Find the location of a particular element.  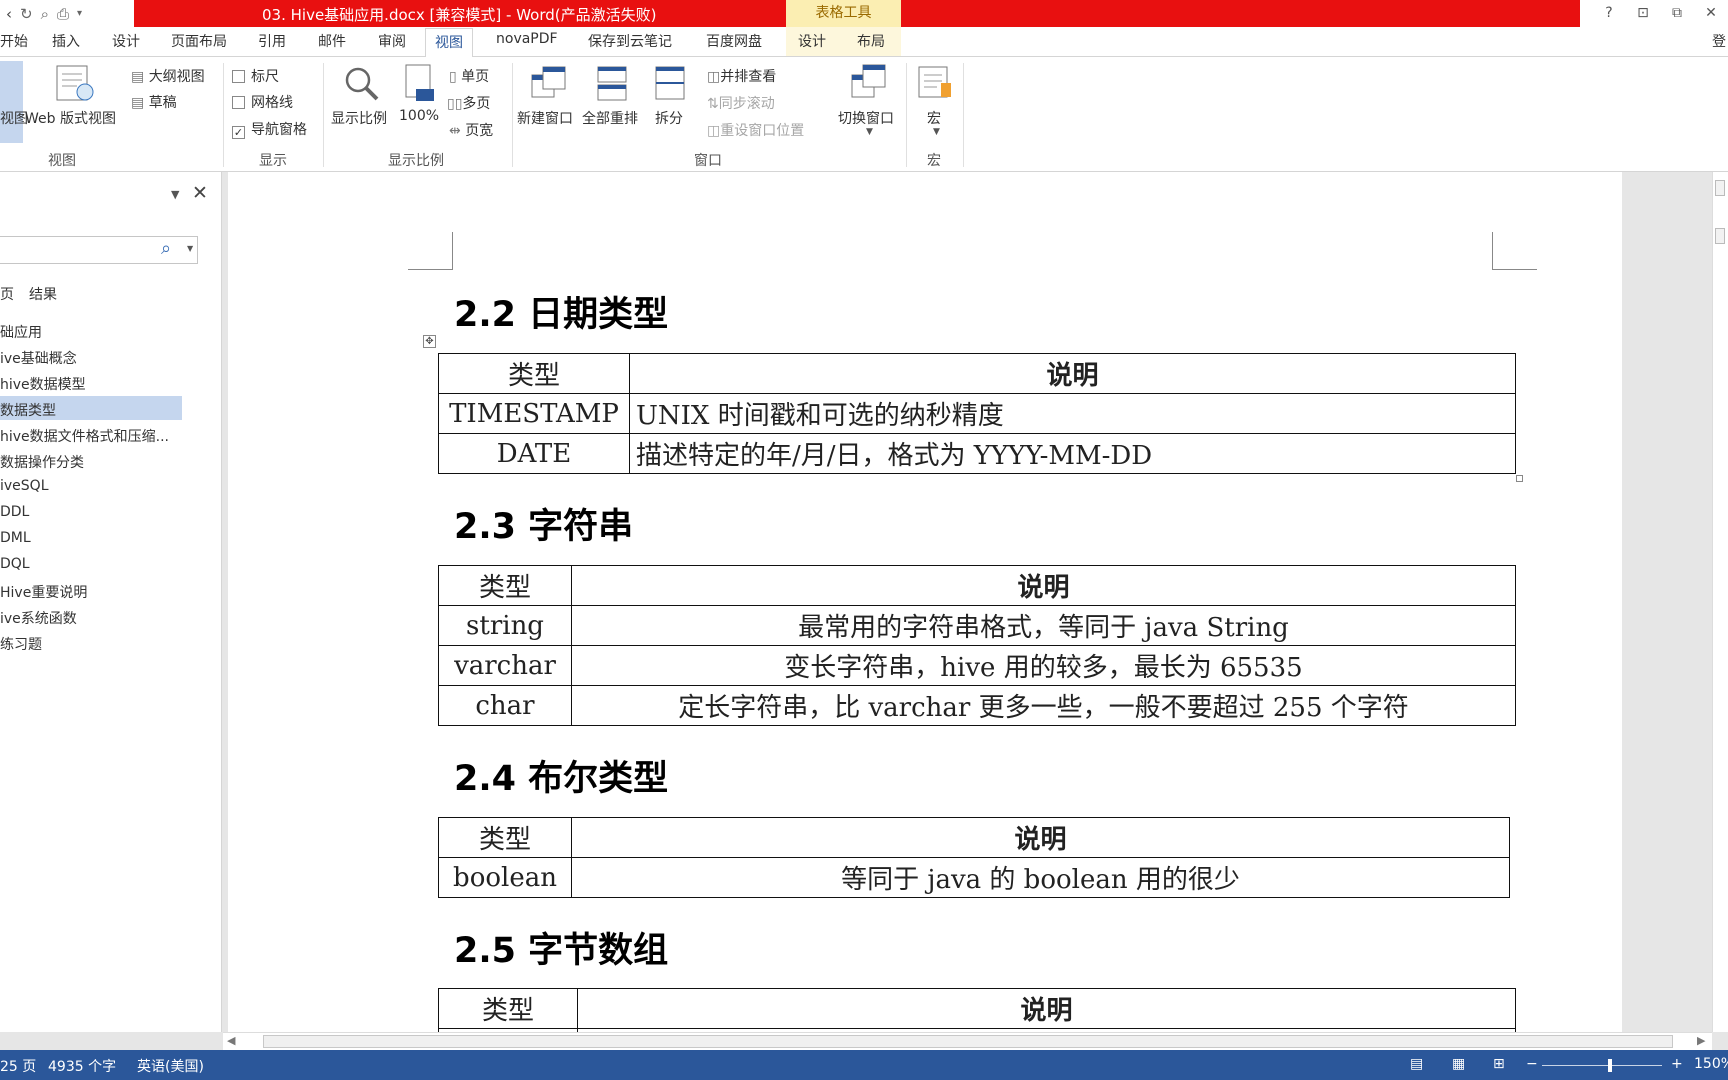

nav-heading-item: 练习题 is located at coordinates (21, 644).